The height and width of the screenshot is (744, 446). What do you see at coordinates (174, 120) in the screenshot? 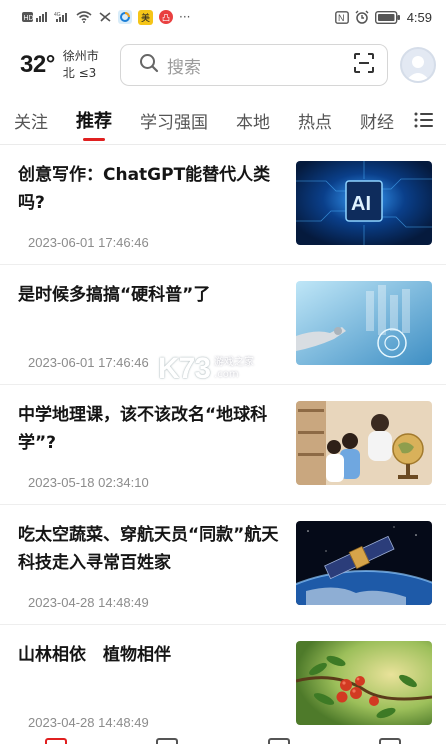
I see `tab-xuexi: 学习强国` at bounding box center [174, 120].